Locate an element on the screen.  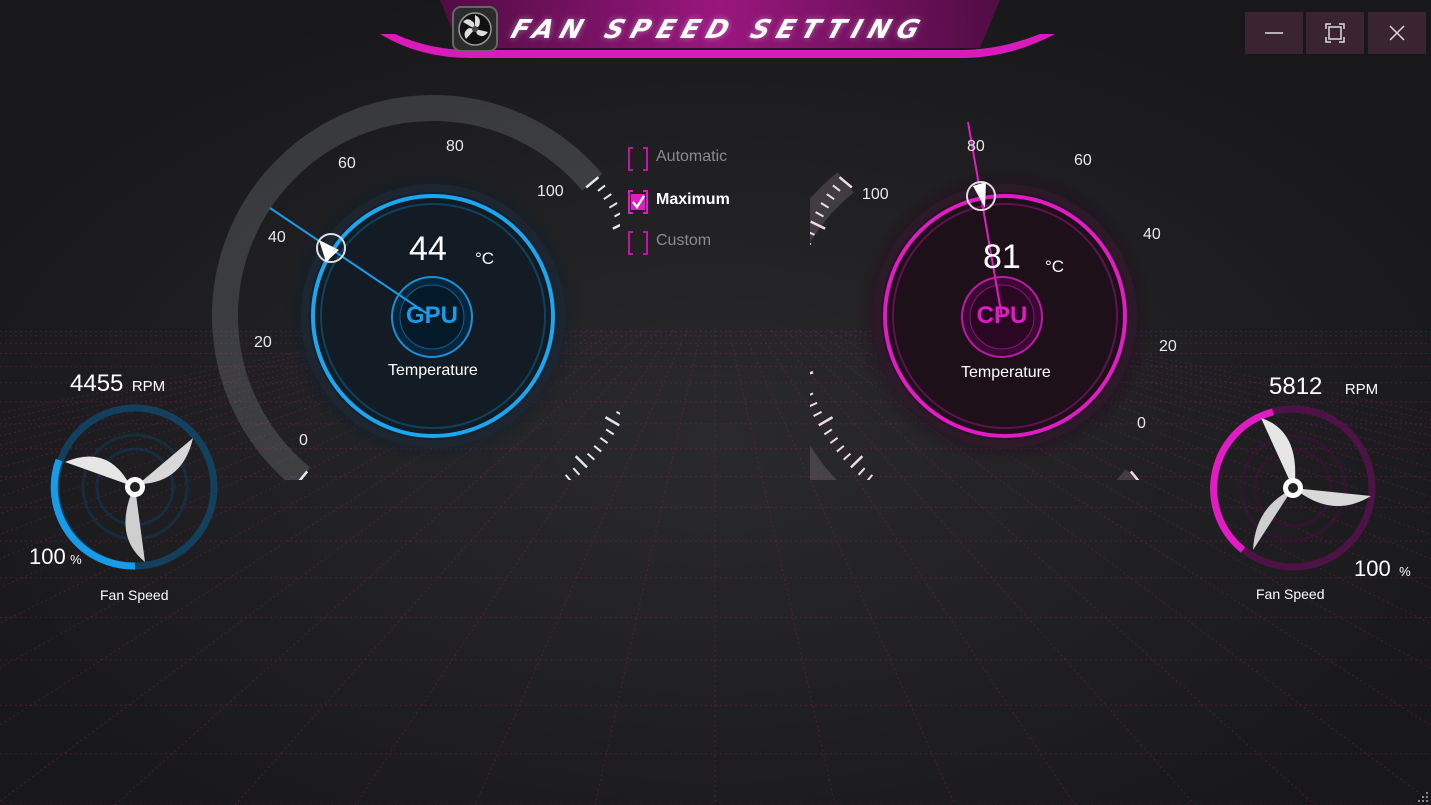
close-button is located at coordinates (1397, 33).